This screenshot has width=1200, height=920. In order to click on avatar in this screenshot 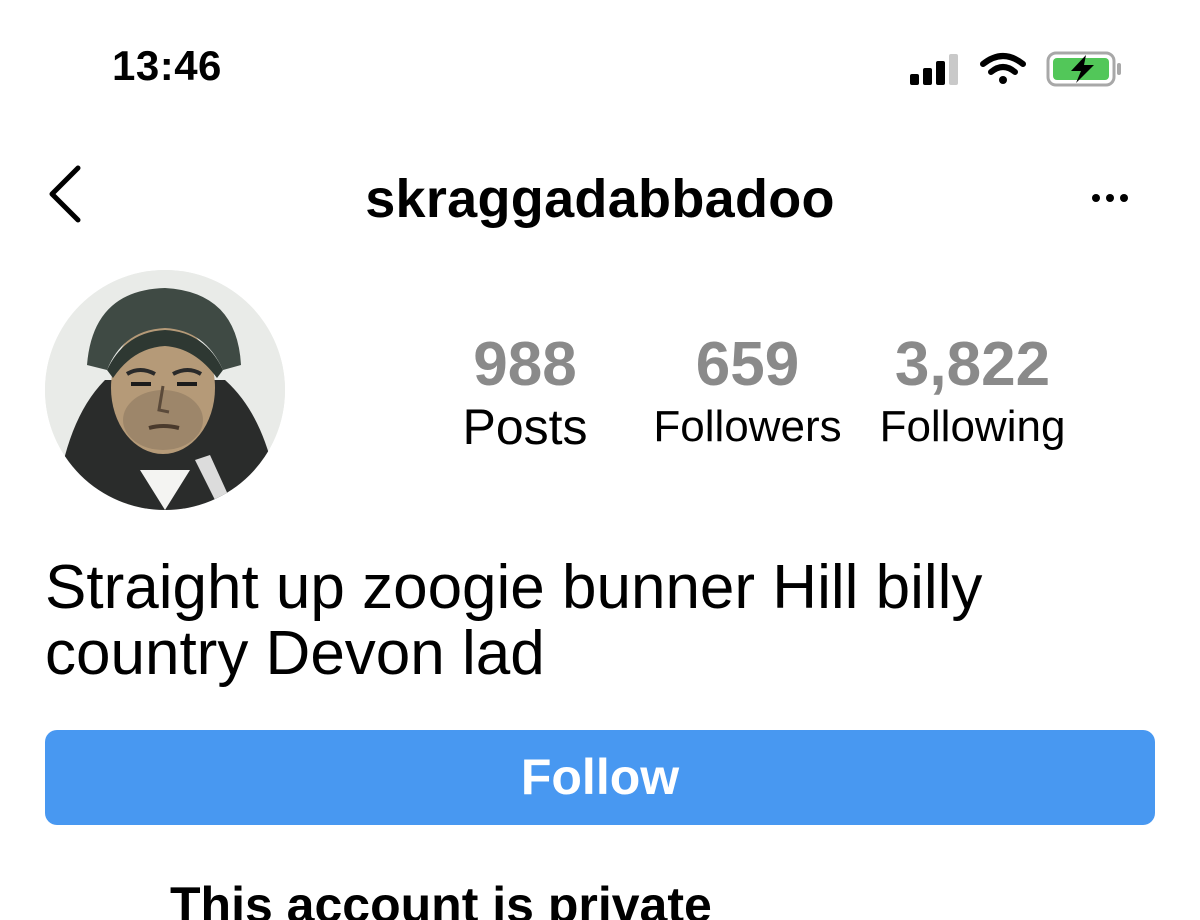, I will do `click(165, 390)`.